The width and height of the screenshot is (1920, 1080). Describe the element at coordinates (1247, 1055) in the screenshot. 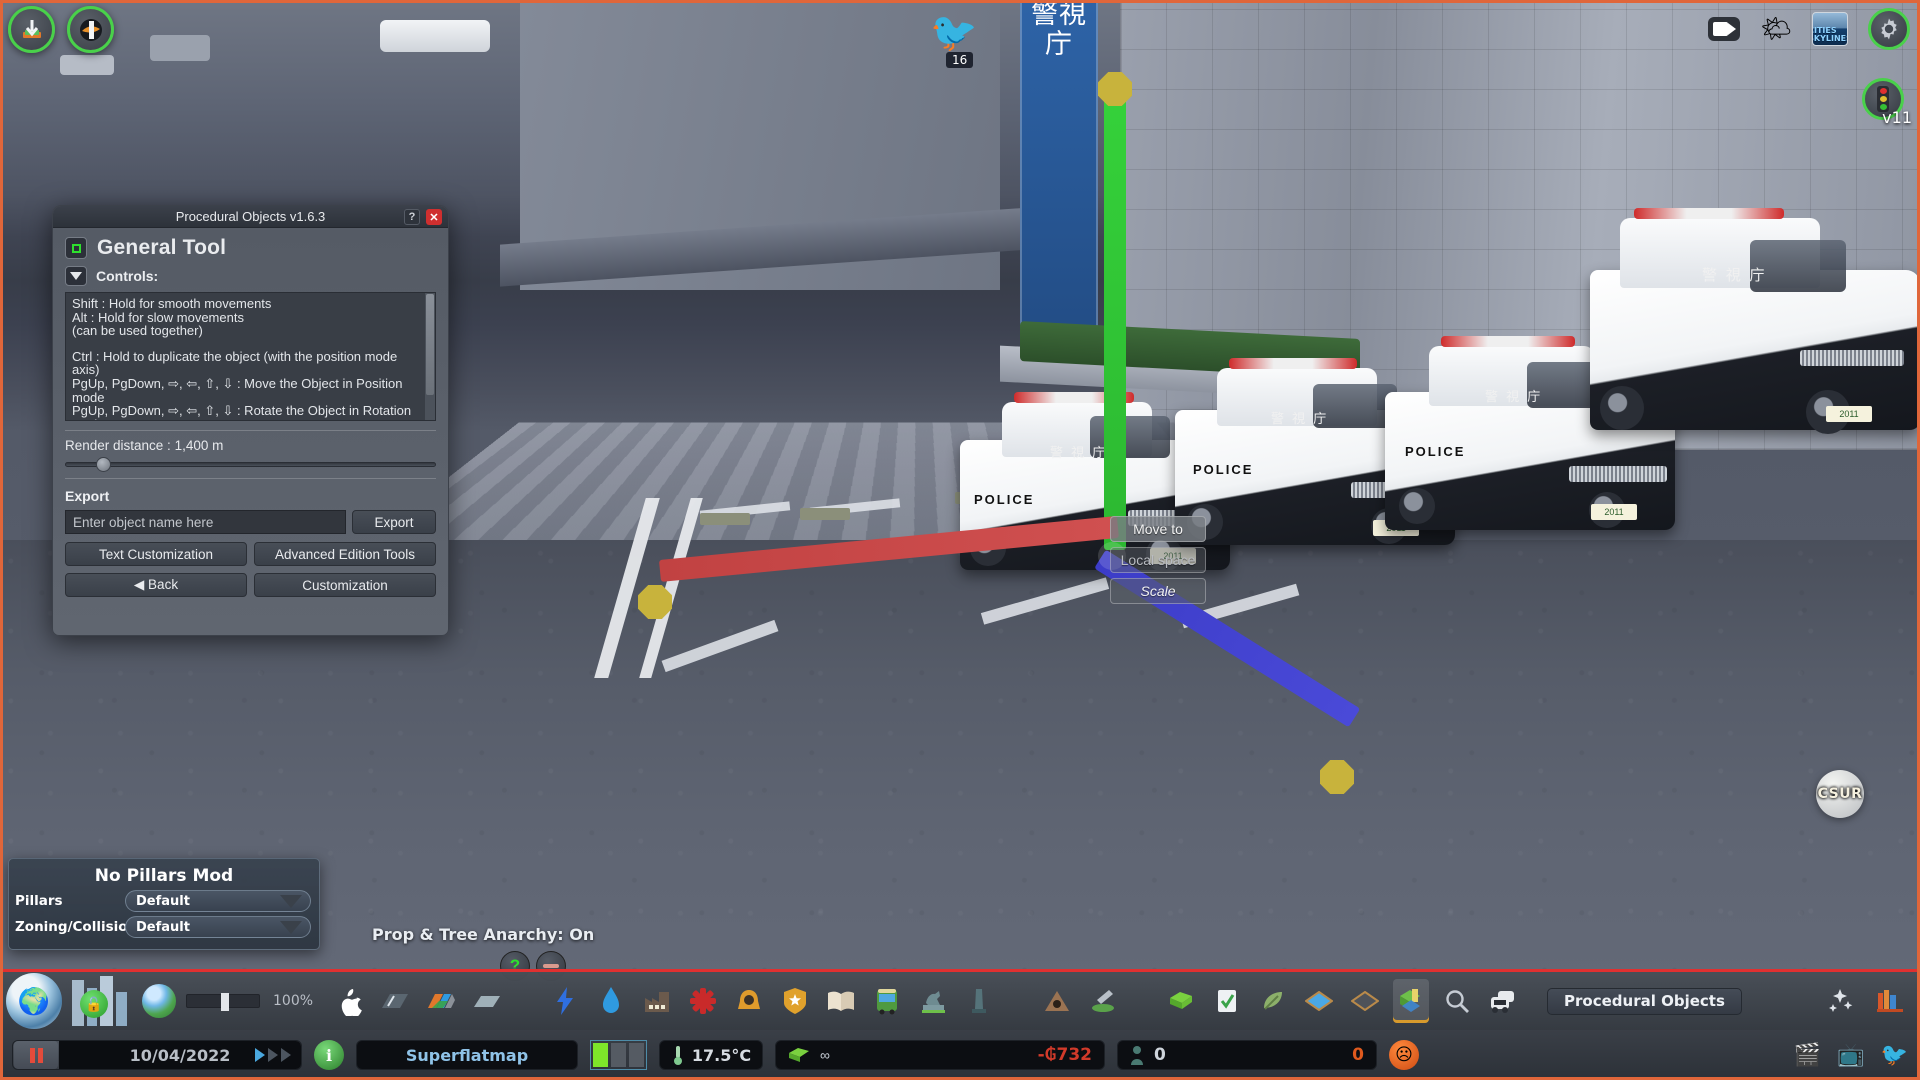

I see `population-pill: 0 0` at that location.